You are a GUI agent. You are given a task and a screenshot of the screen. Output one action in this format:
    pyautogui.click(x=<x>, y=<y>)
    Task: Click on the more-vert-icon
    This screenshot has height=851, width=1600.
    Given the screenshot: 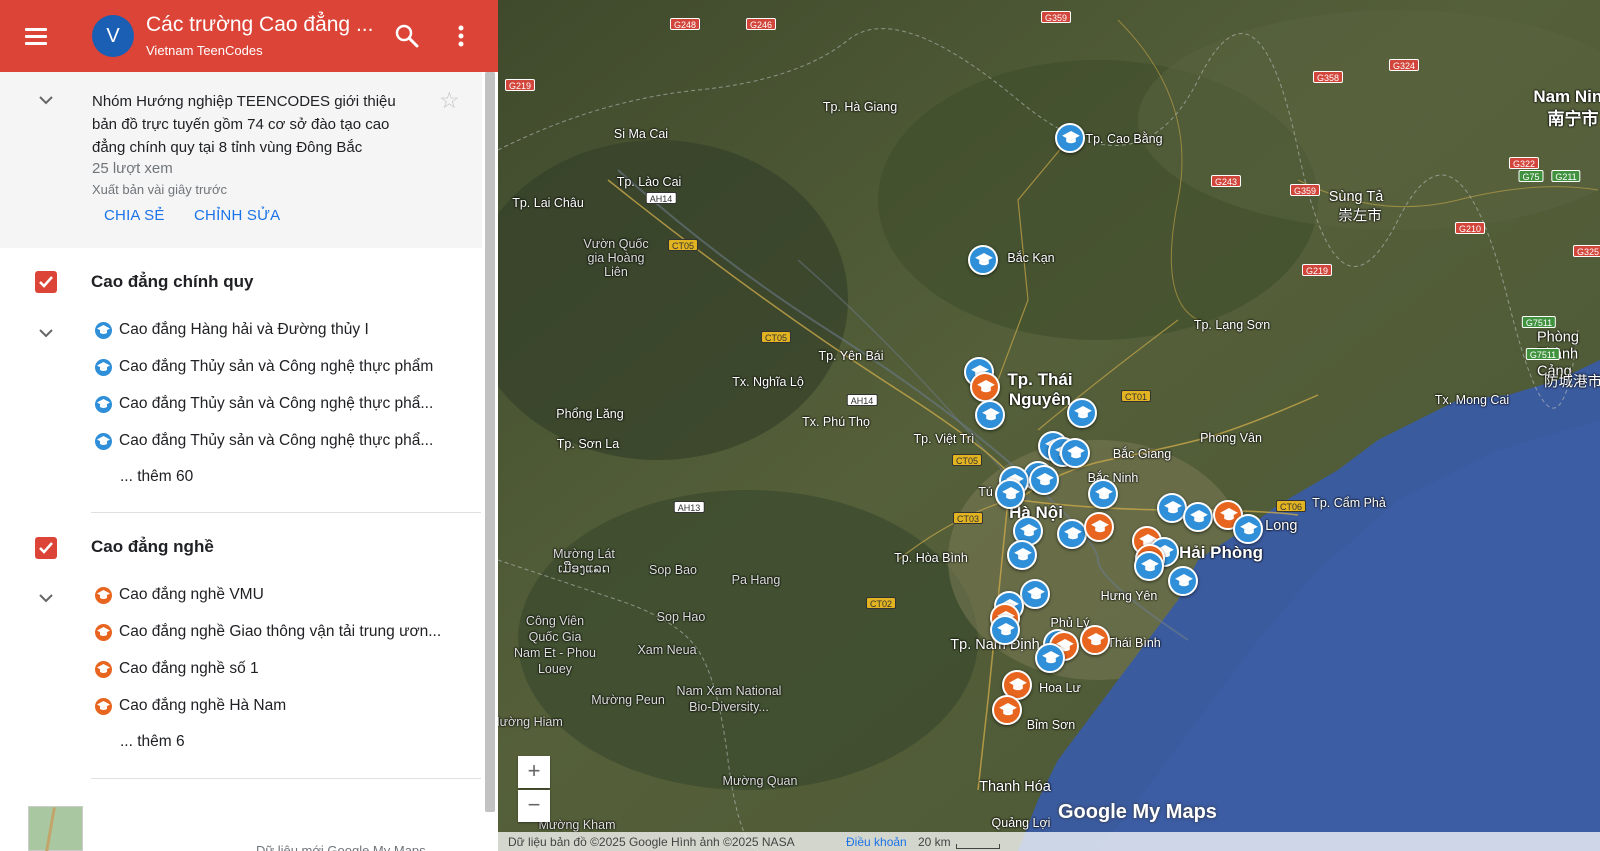 What is the action you would take?
    pyautogui.click(x=461, y=36)
    